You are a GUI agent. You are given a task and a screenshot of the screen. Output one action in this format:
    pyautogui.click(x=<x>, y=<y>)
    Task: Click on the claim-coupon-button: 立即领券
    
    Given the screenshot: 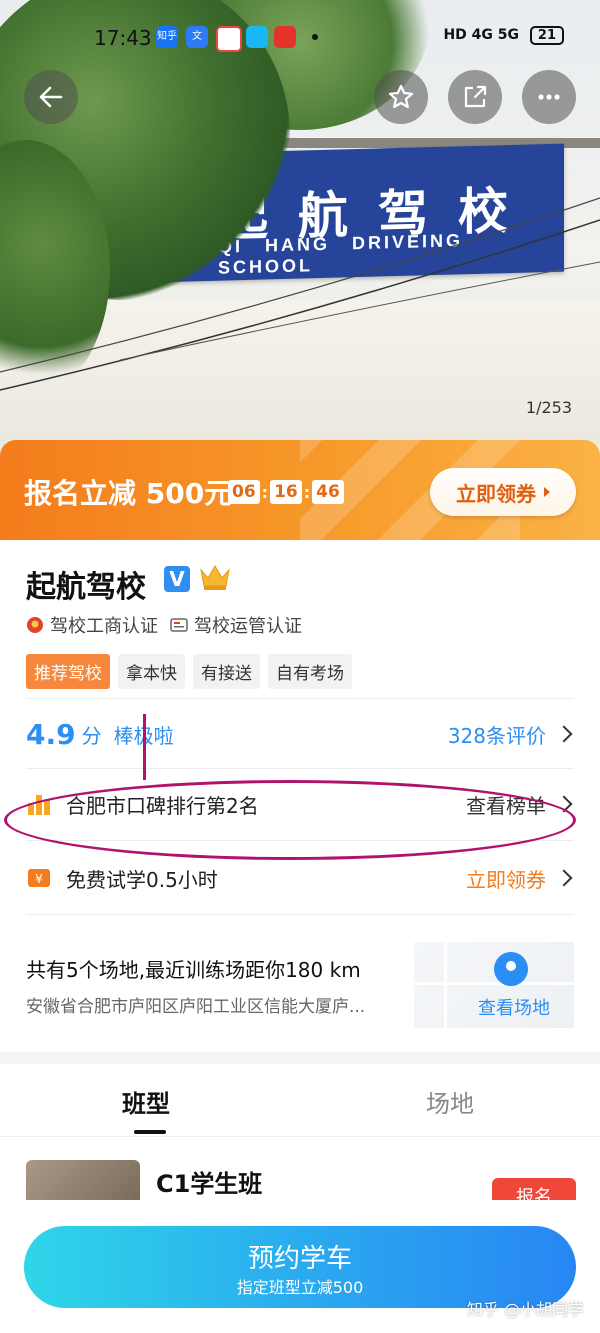 What is the action you would take?
    pyautogui.click(x=503, y=492)
    